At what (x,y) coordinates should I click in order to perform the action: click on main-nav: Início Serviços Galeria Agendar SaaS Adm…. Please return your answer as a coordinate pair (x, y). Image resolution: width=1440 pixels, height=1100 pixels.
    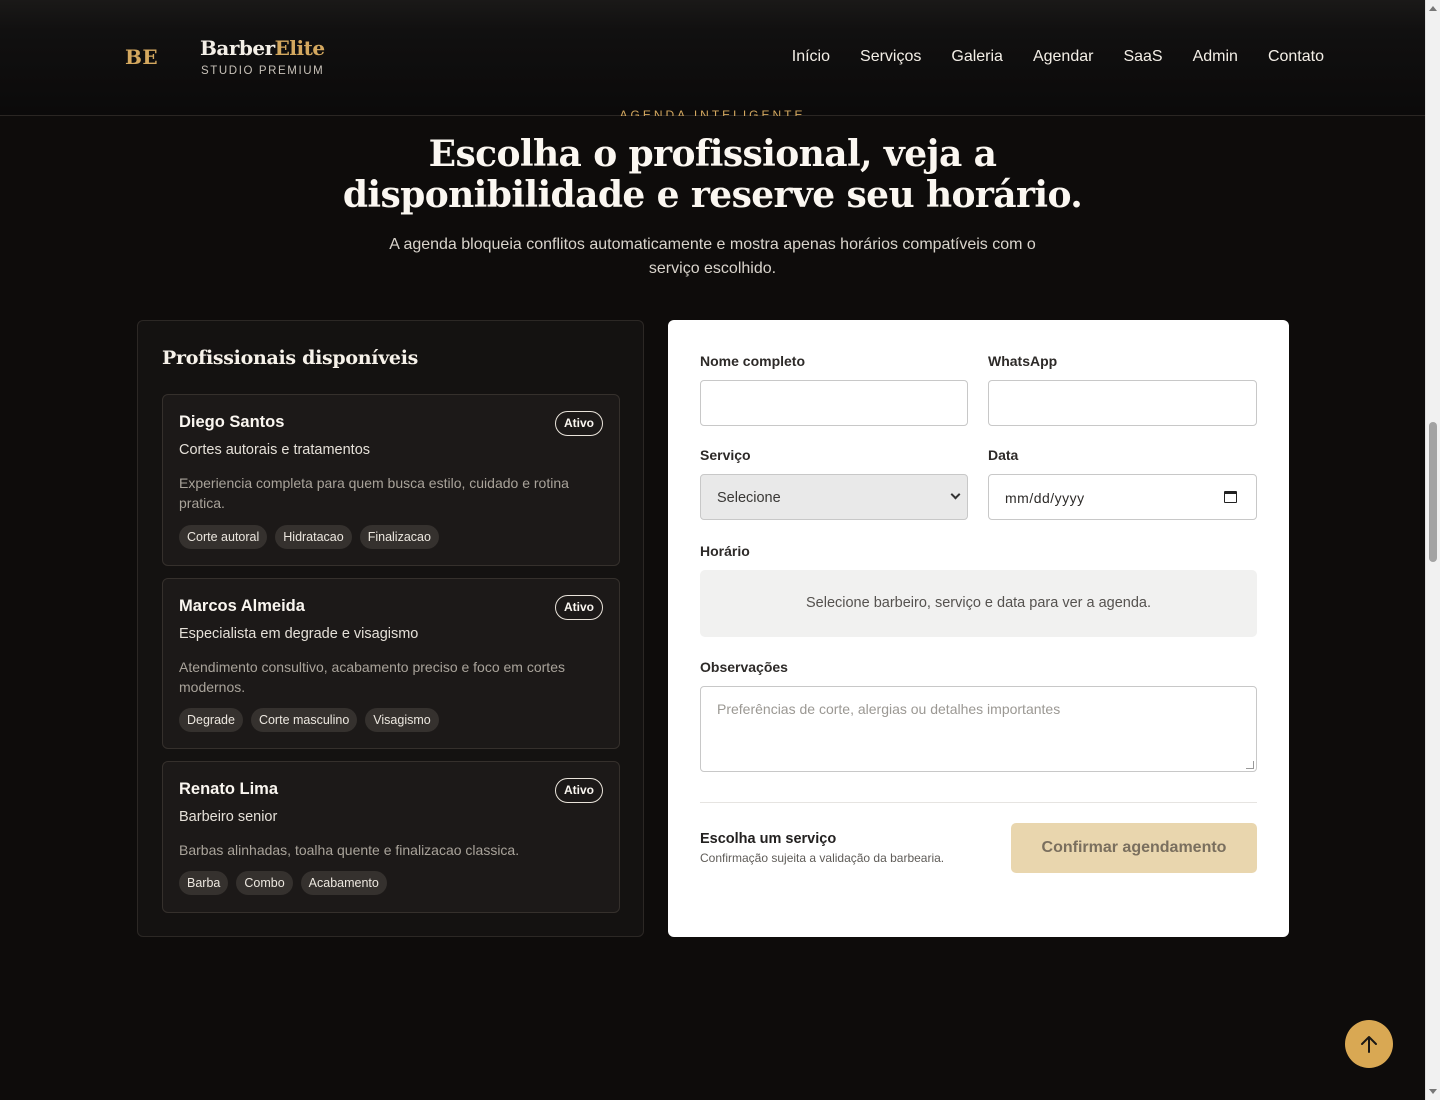
    Looking at the image, I should click on (1058, 57).